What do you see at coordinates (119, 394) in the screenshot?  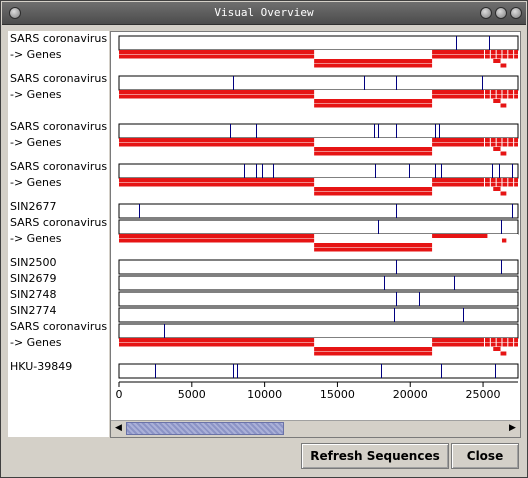 I see `axis-tick-label: 0` at bounding box center [119, 394].